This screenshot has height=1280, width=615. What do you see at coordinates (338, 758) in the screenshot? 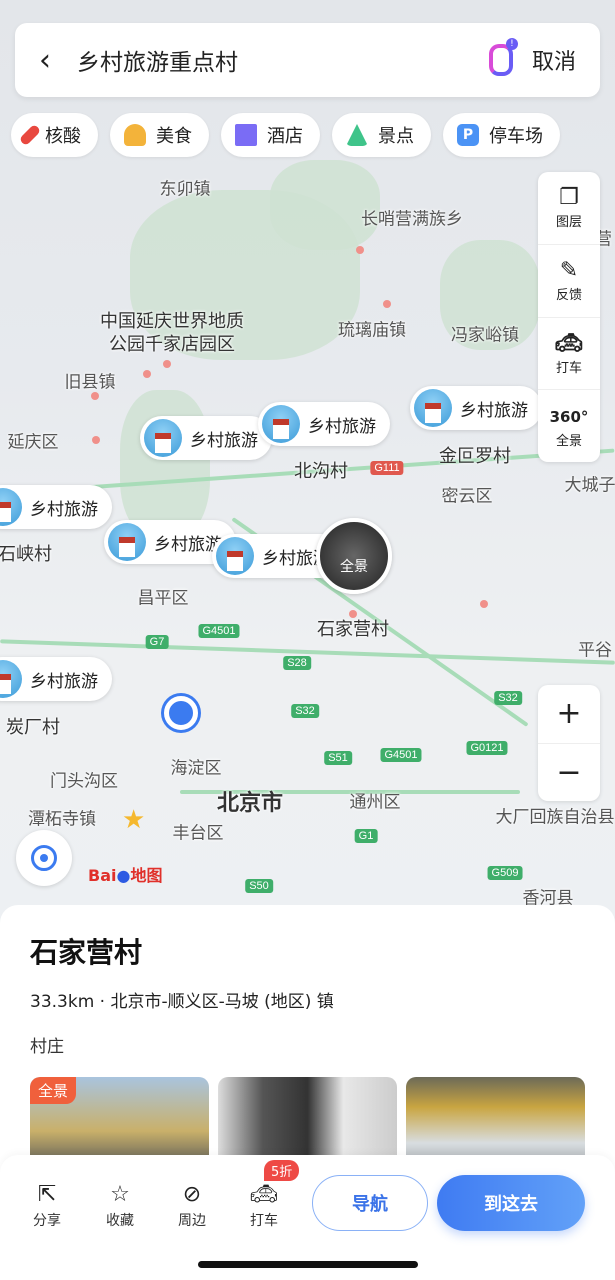
I see `road-shield: S51` at bounding box center [338, 758].